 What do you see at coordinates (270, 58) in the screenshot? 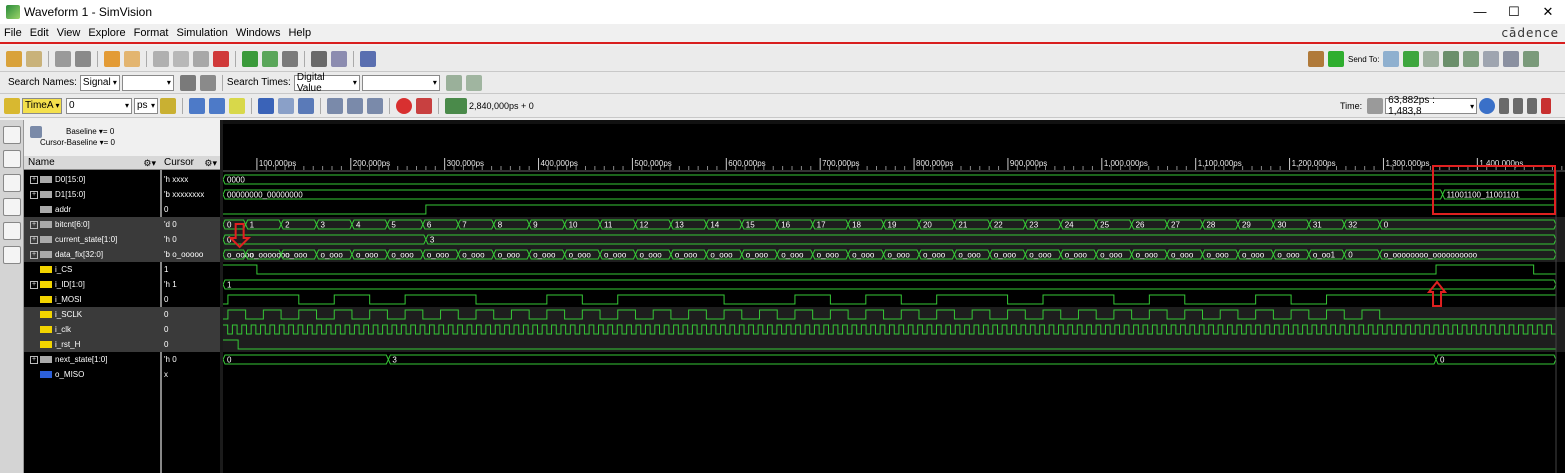
I see `send-to-source-icon` at bounding box center [270, 58].